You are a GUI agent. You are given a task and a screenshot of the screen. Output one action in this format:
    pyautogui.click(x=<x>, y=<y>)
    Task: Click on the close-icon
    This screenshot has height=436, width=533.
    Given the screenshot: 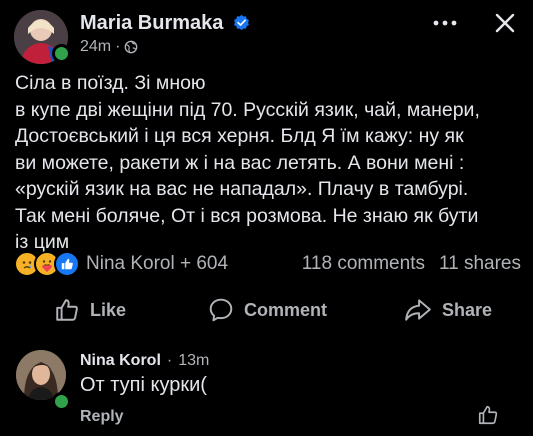 What is the action you would take?
    pyautogui.click(x=505, y=23)
    